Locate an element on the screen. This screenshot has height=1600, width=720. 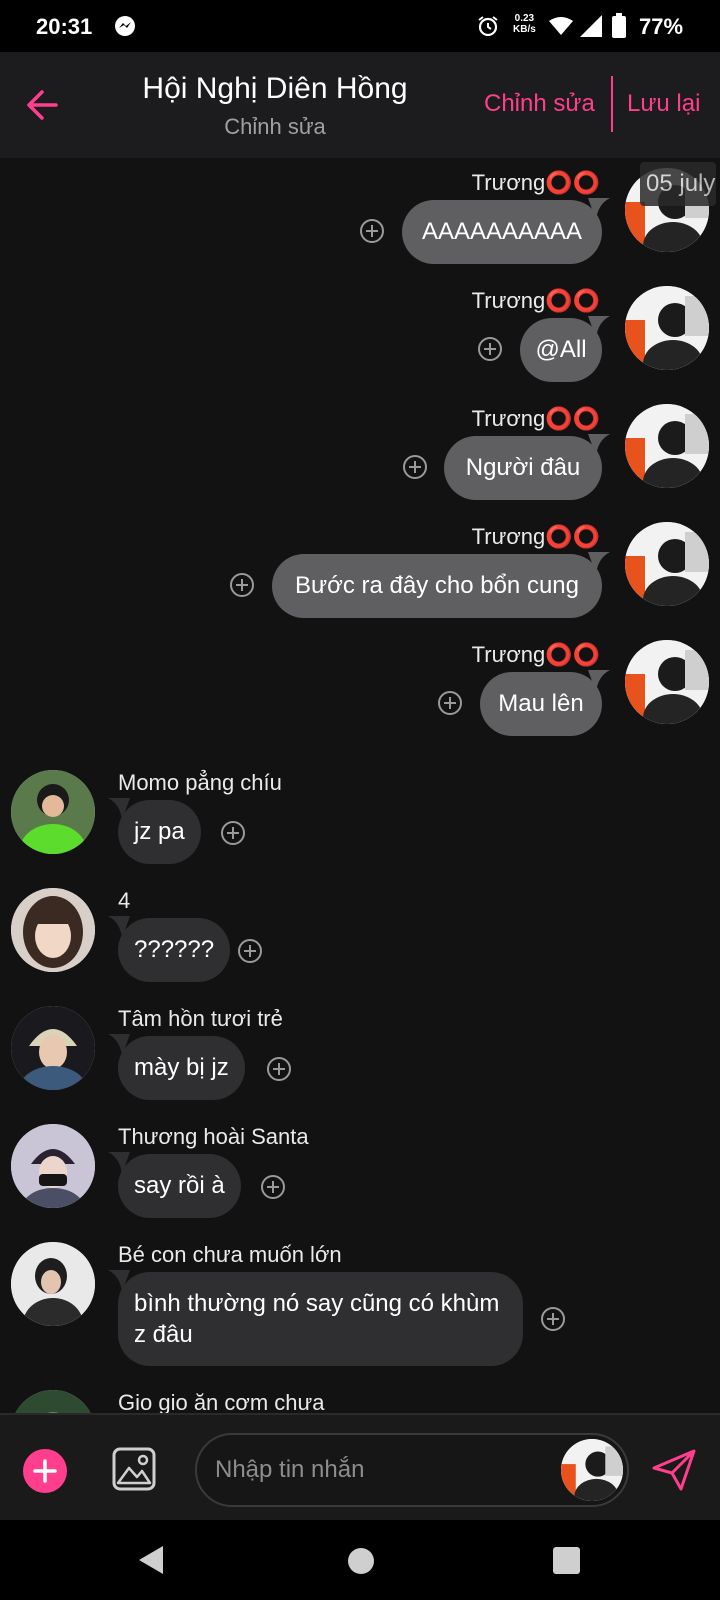
alarm-icon is located at coordinates (488, 26).